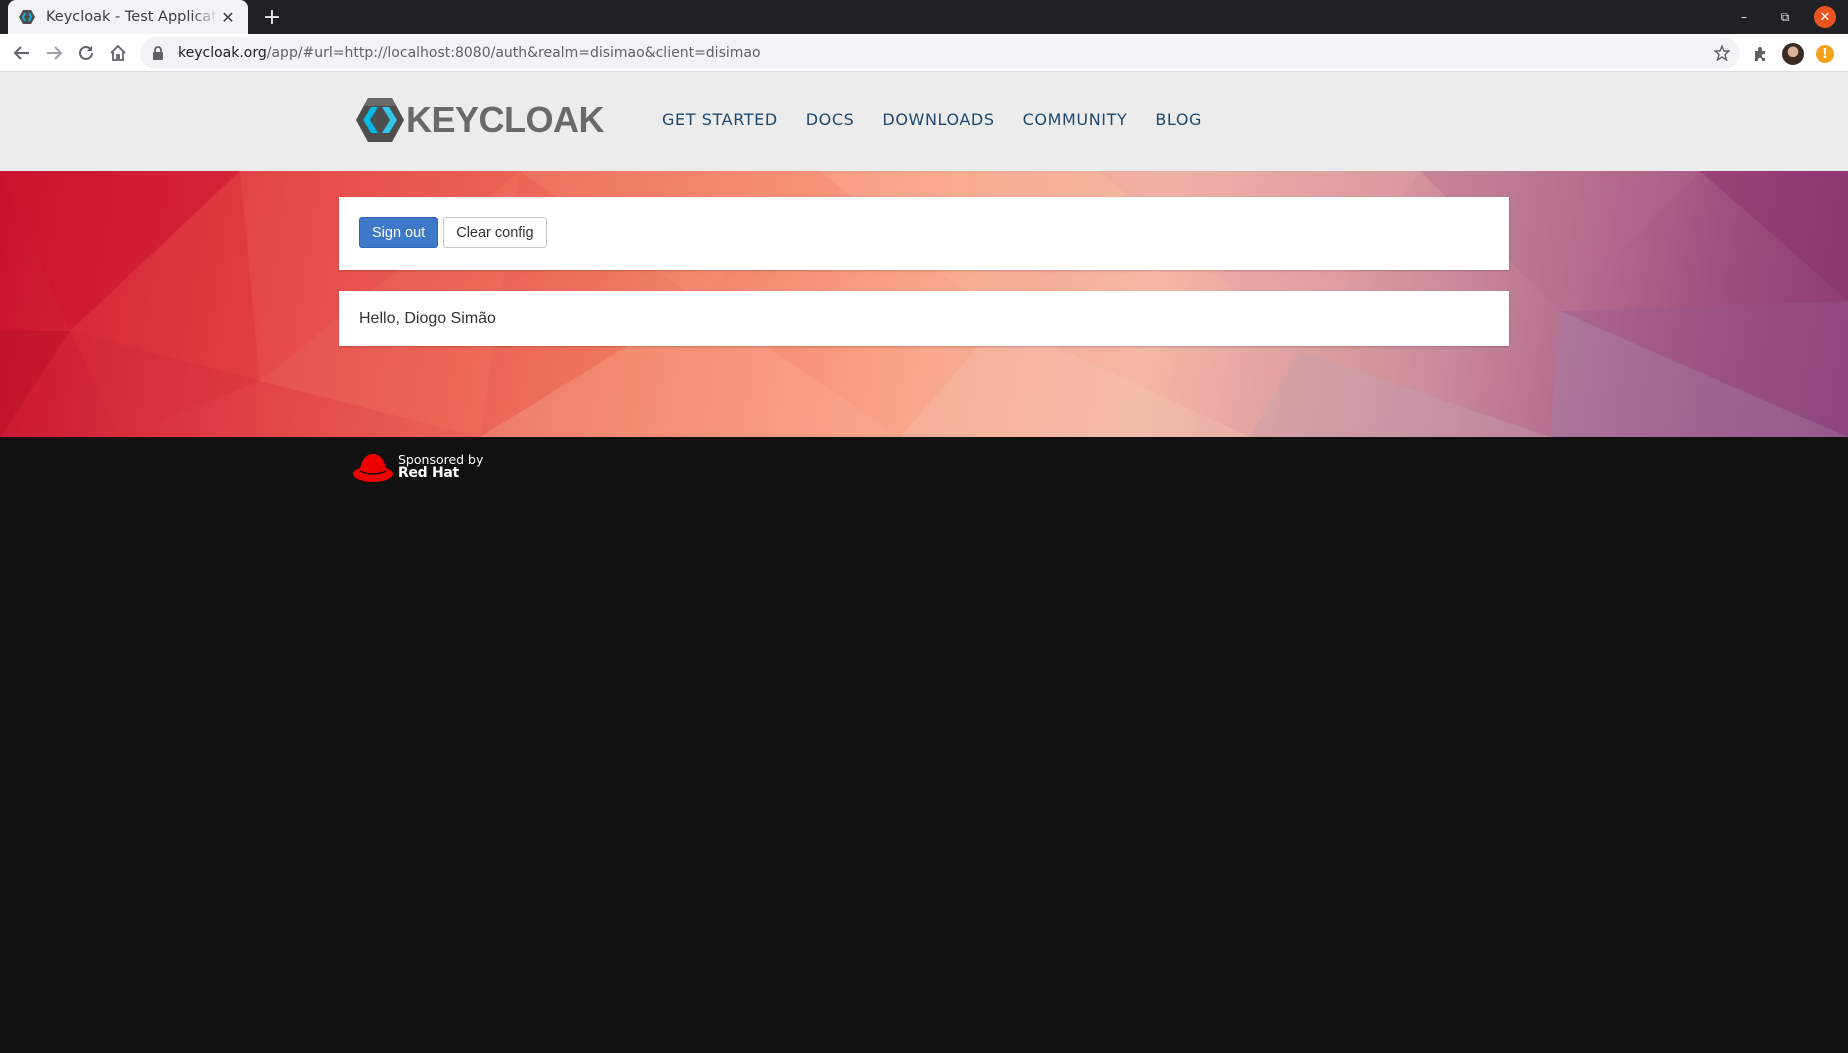 The height and width of the screenshot is (1053, 1848). I want to click on nav-downloads: DOWNLOADS, so click(938, 119).